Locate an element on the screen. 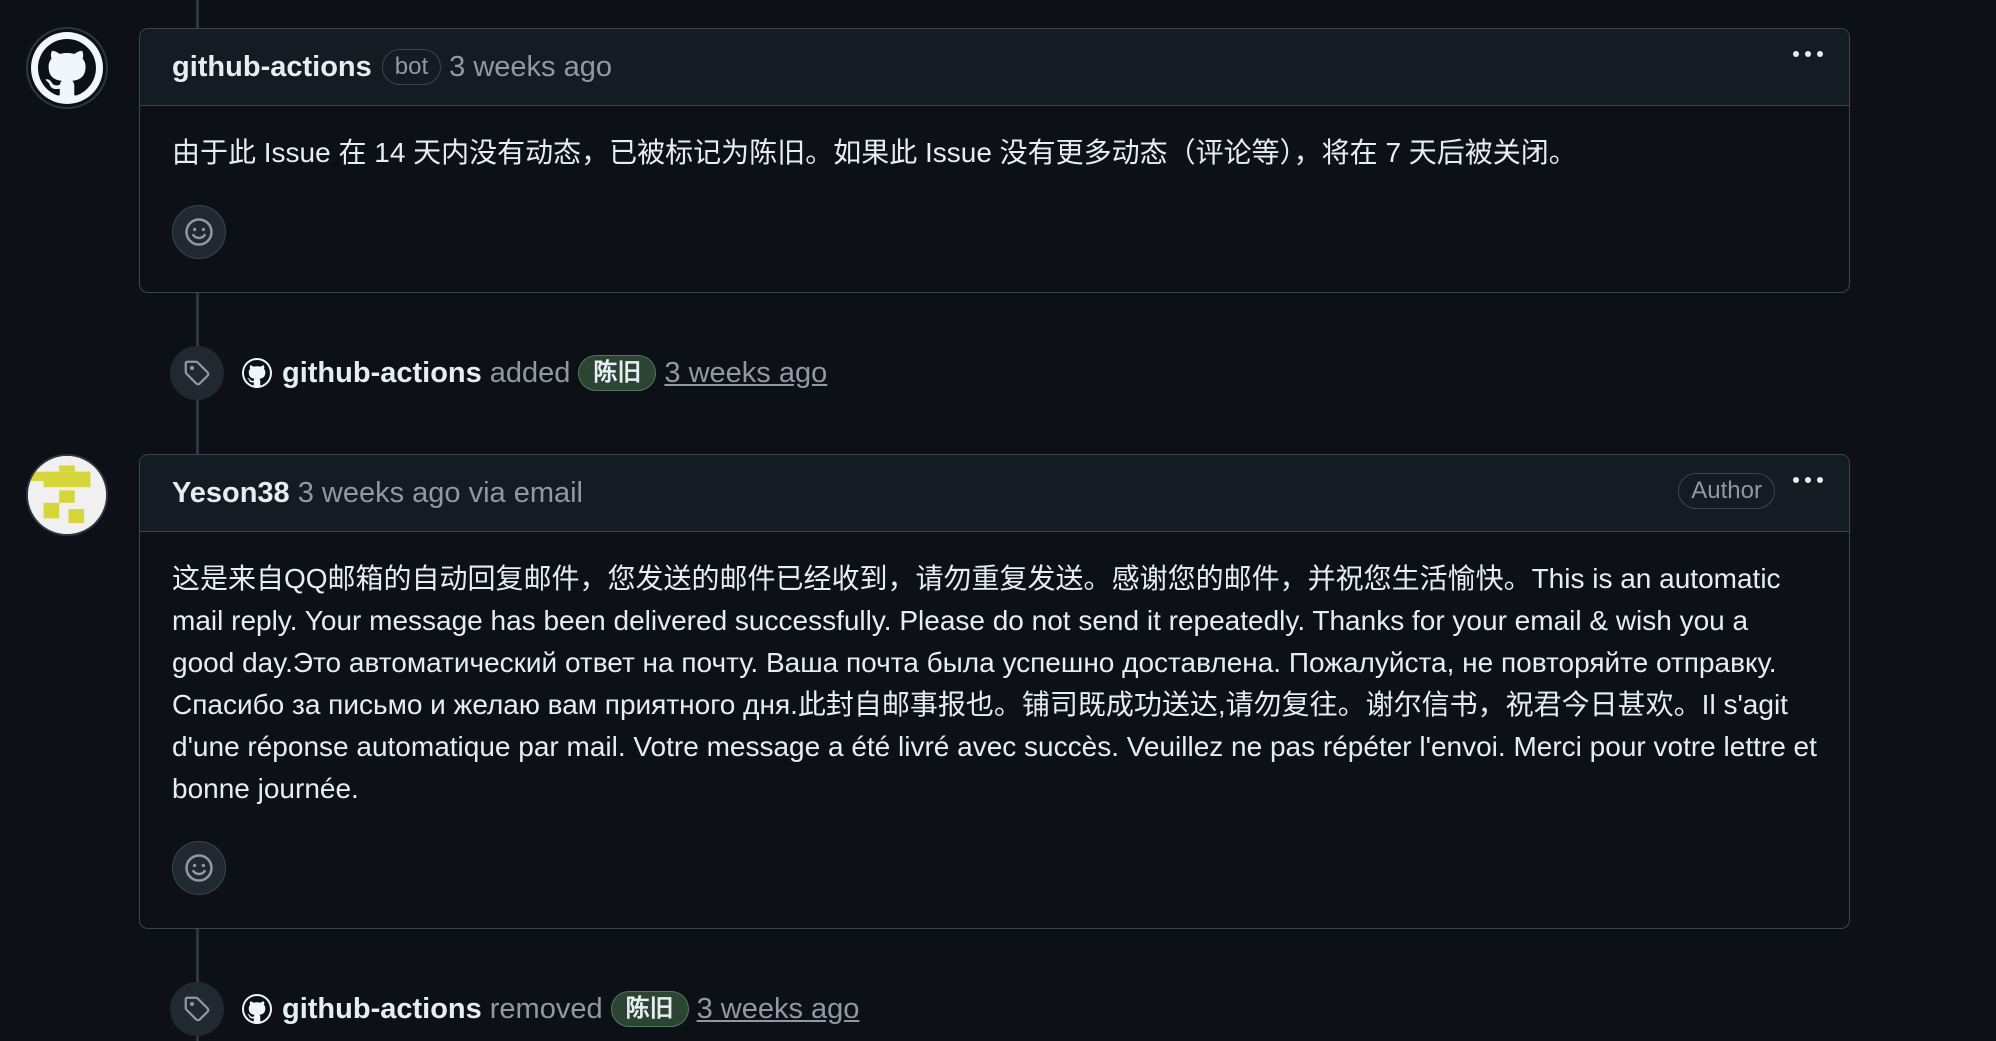 Image resolution: width=1996 pixels, height=1041 pixels. timeline-line is located at coordinates (197, 14).